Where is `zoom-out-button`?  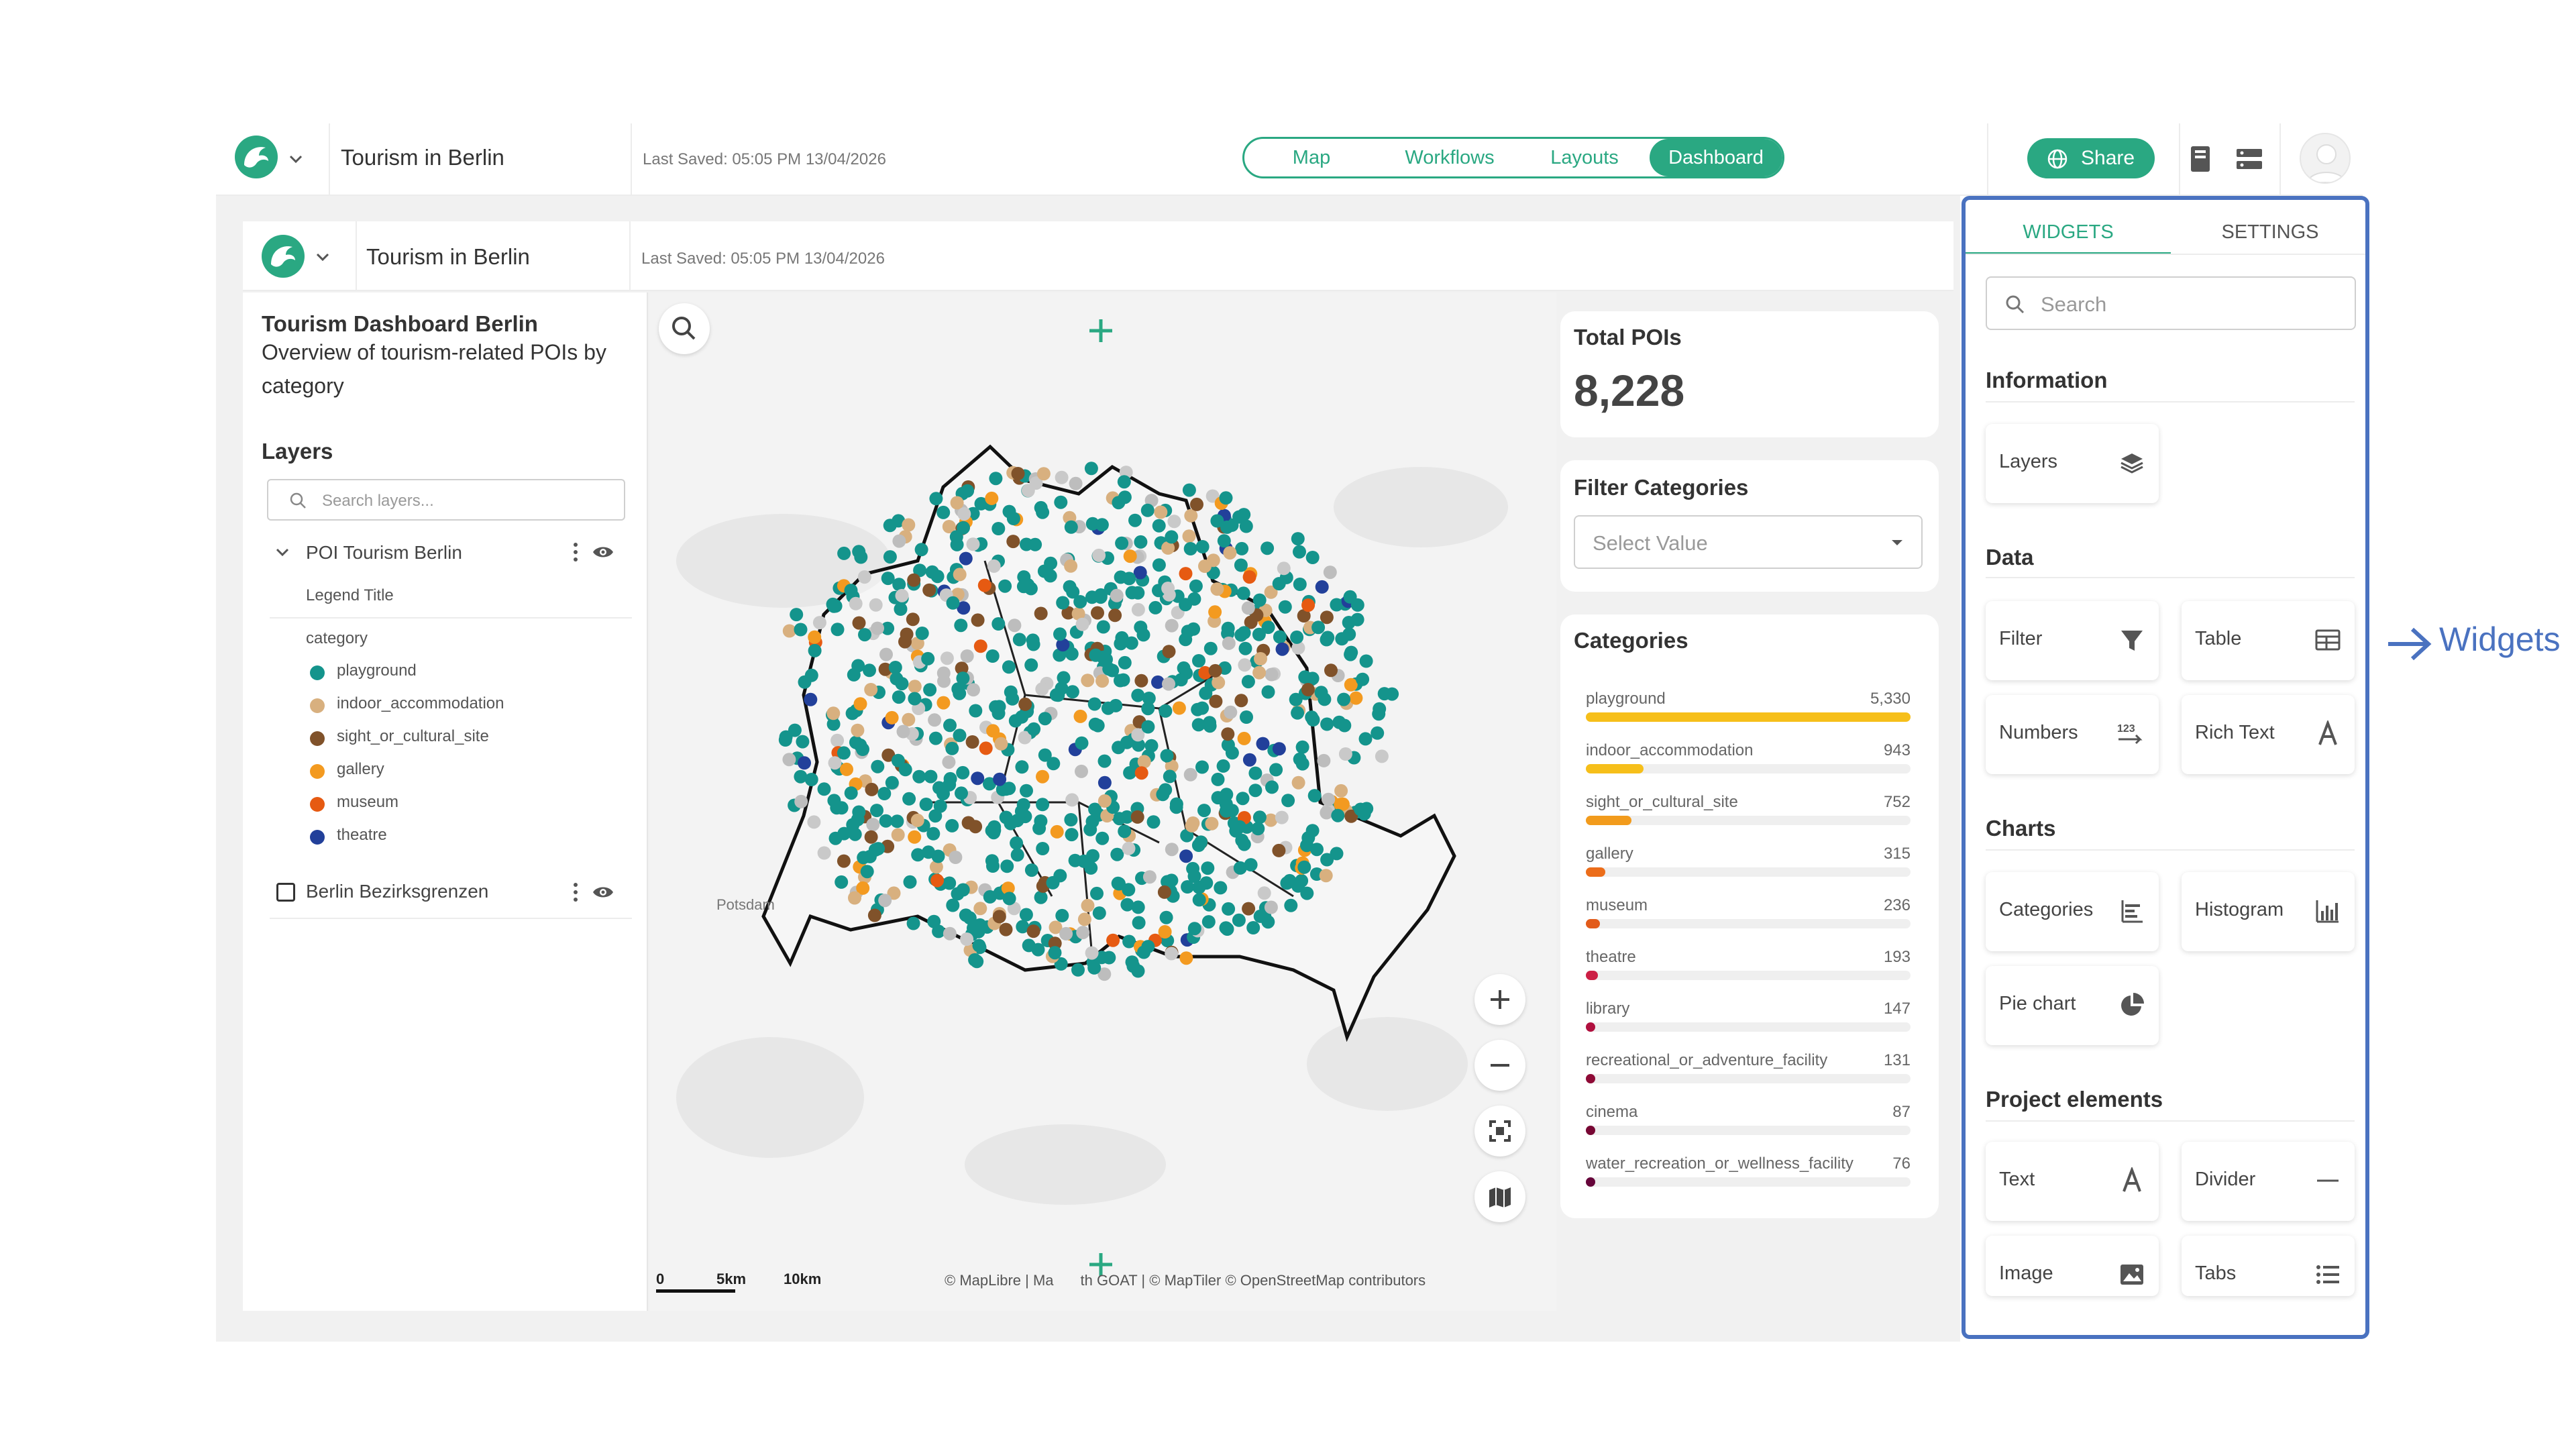 zoom-out-button is located at coordinates (1499, 1065).